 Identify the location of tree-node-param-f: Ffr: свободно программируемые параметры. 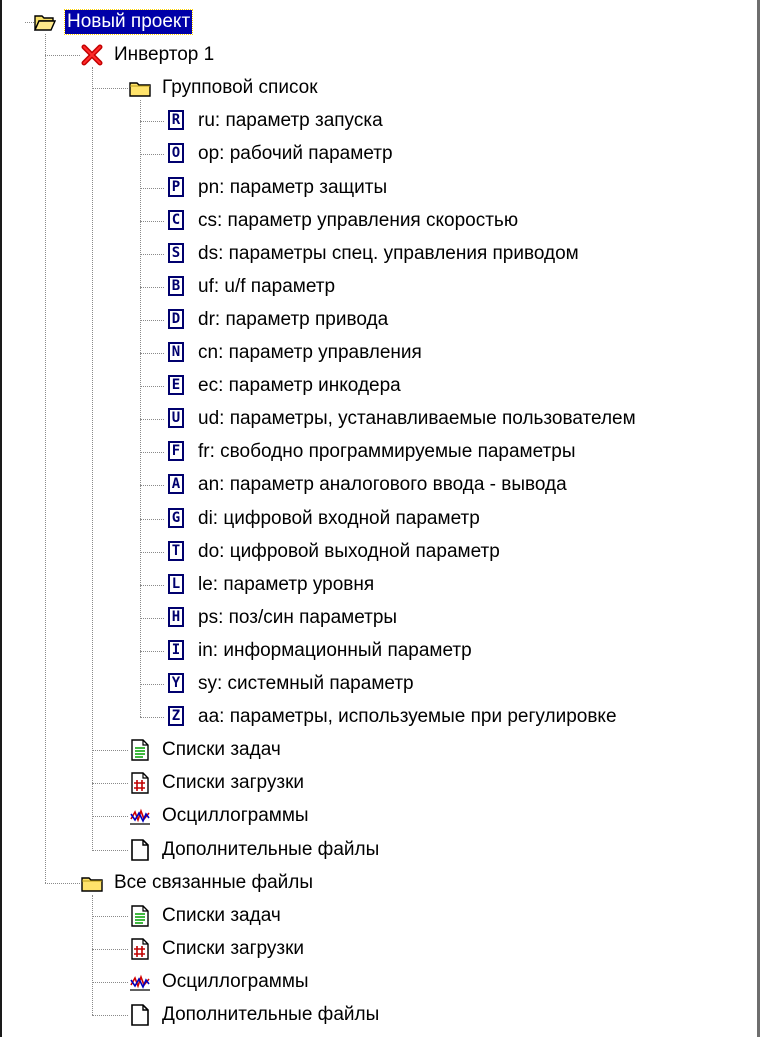
(371, 452).